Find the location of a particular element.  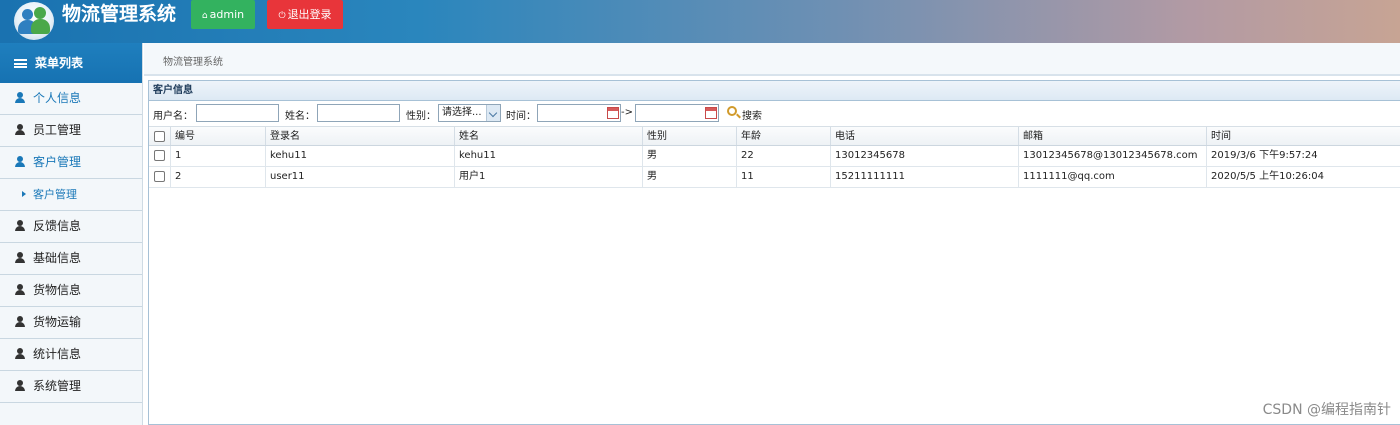

table-cell: 2020/5/5 上午10:26:04 is located at coordinates (1303, 177).